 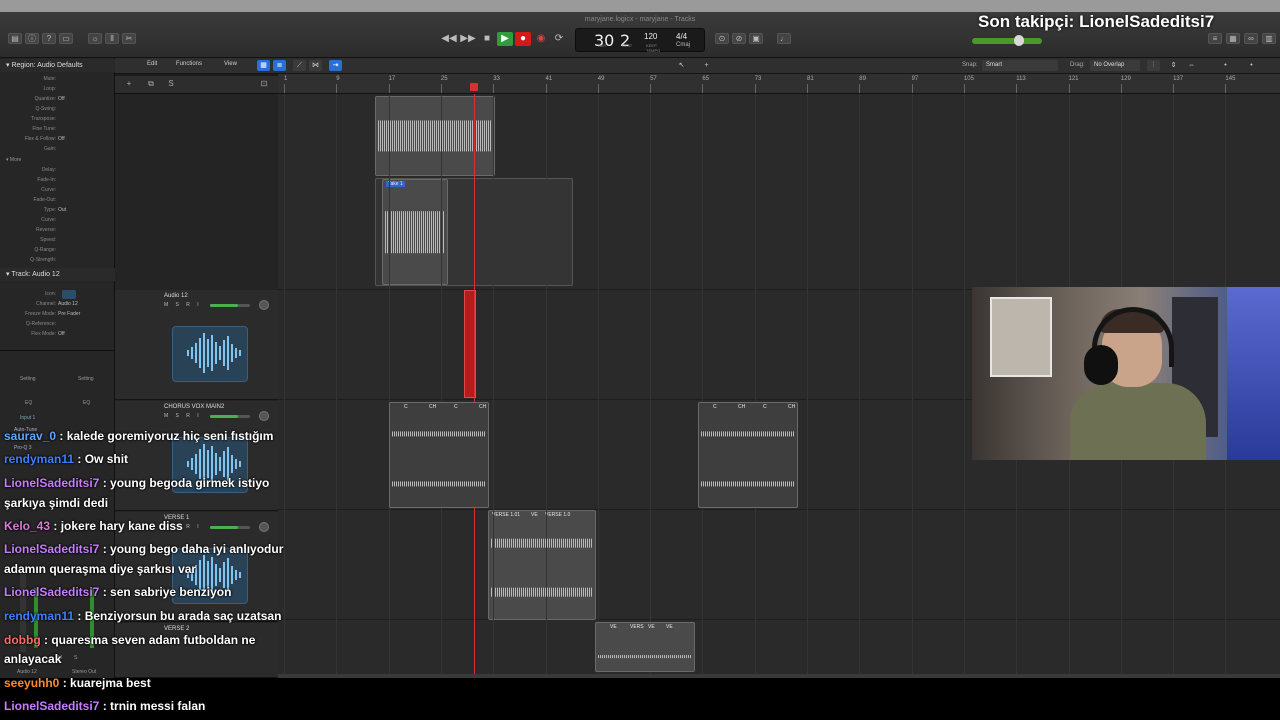 I want to click on plugin-autotune: Auto-Tune, so click(x=25, y=430).